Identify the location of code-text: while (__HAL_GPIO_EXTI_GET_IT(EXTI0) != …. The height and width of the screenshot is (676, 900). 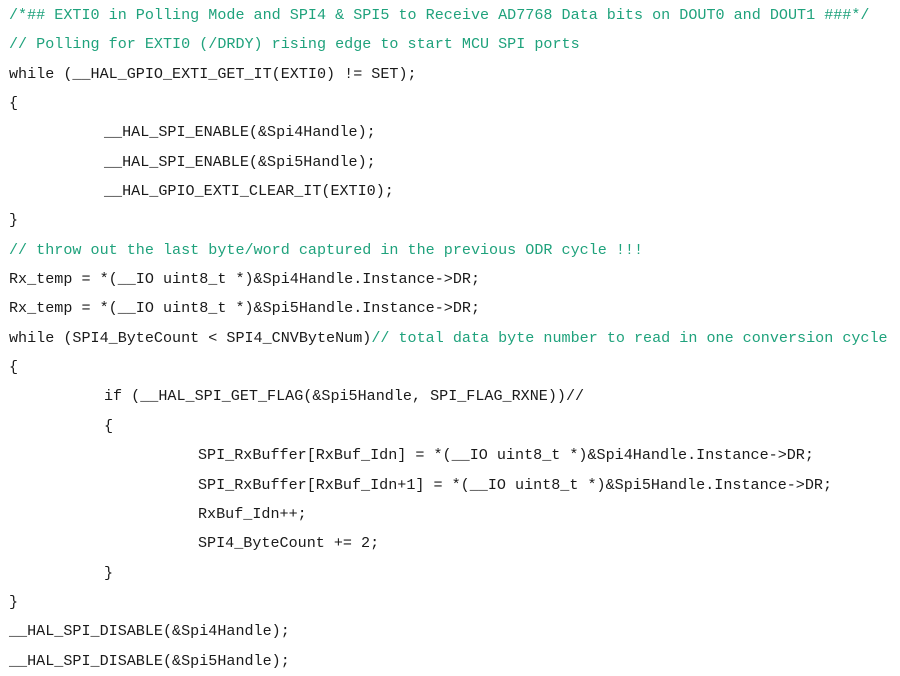
(213, 73).